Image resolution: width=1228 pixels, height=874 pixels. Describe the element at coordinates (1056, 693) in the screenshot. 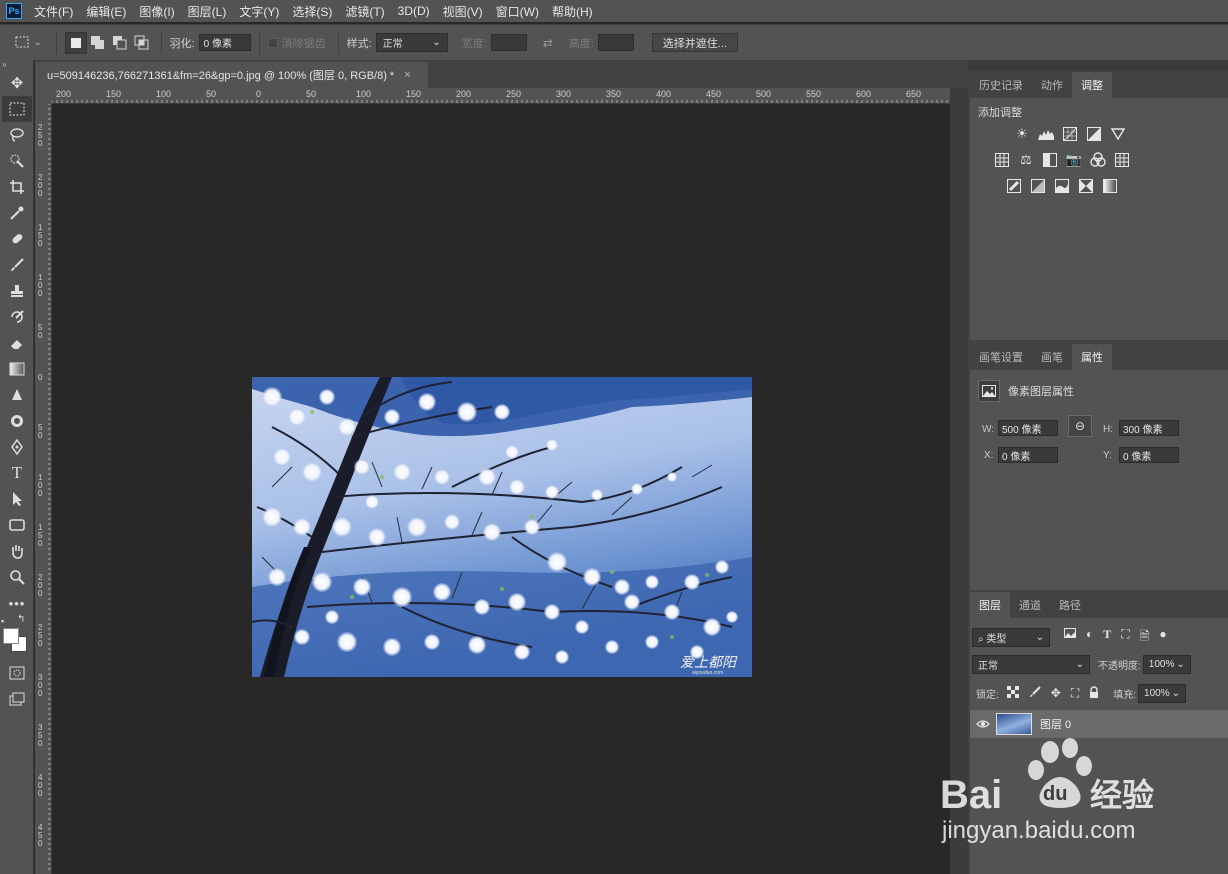

I see `lock-position-icon: ✥` at that location.